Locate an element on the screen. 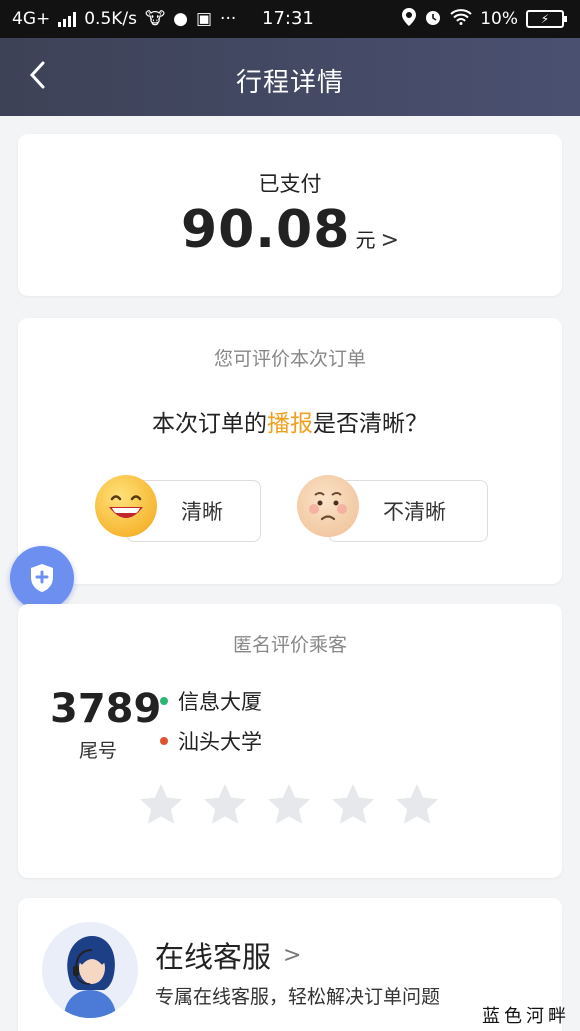  battery-percent: 10% is located at coordinates (499, 19).